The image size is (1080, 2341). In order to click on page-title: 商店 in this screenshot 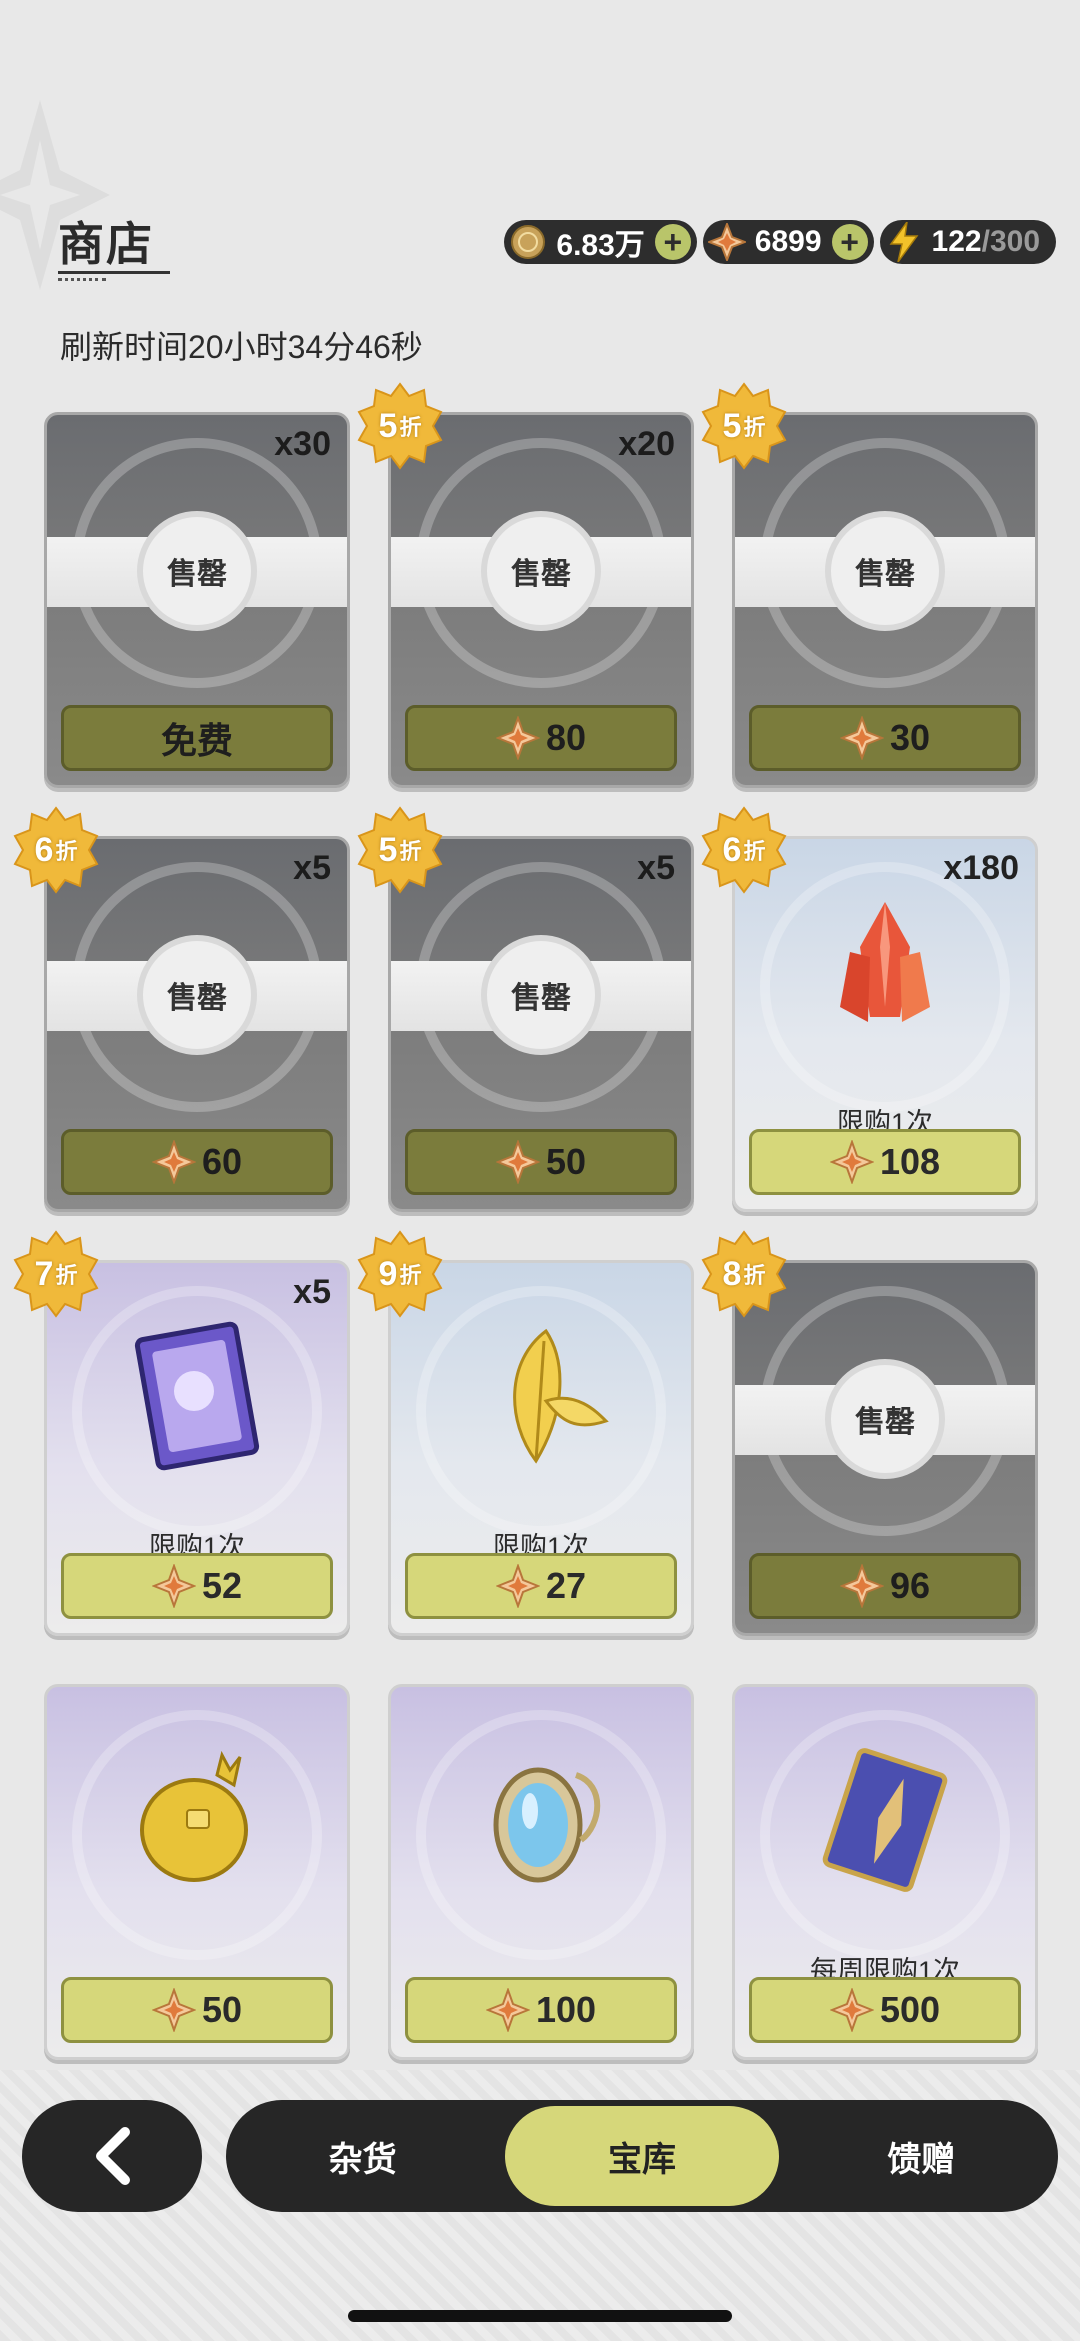, I will do `click(106, 244)`.